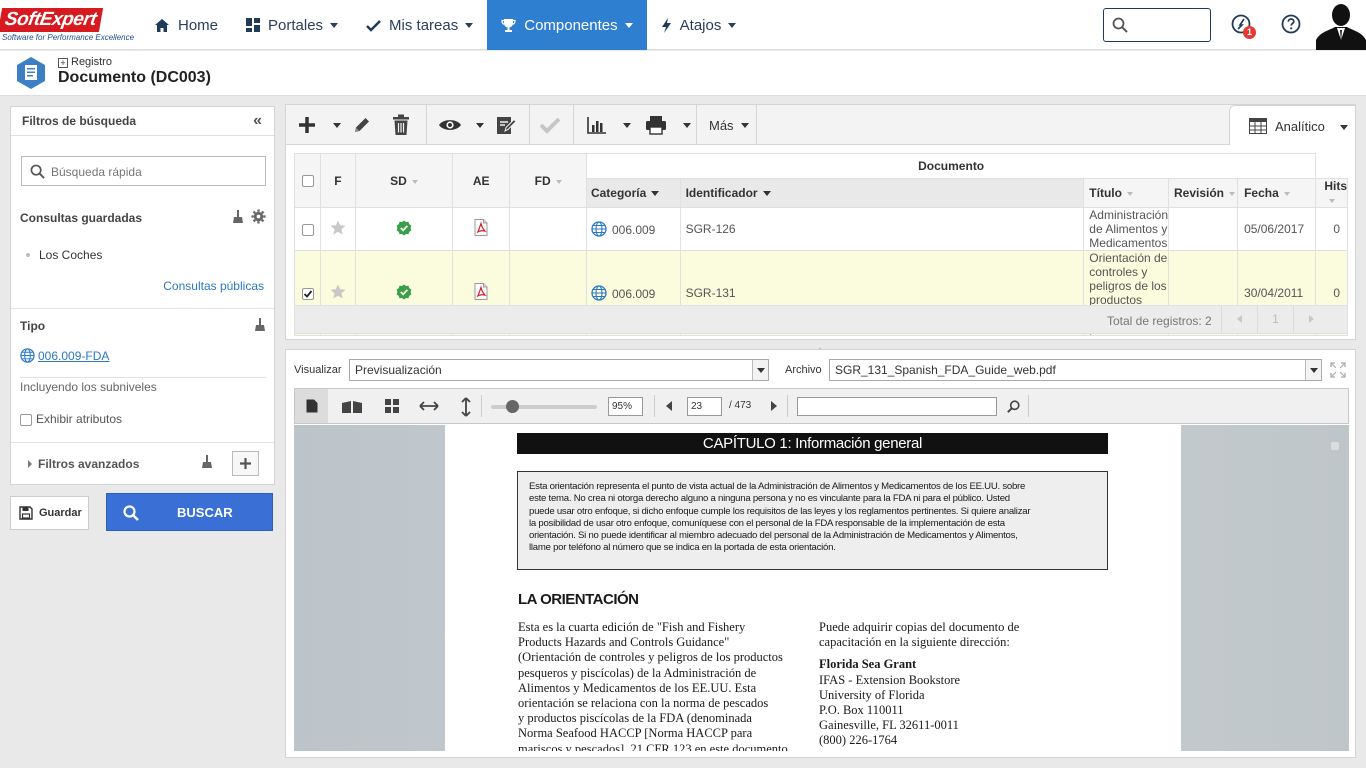 This screenshot has width=1366, height=768. I want to click on printer-icon, so click(656, 125).